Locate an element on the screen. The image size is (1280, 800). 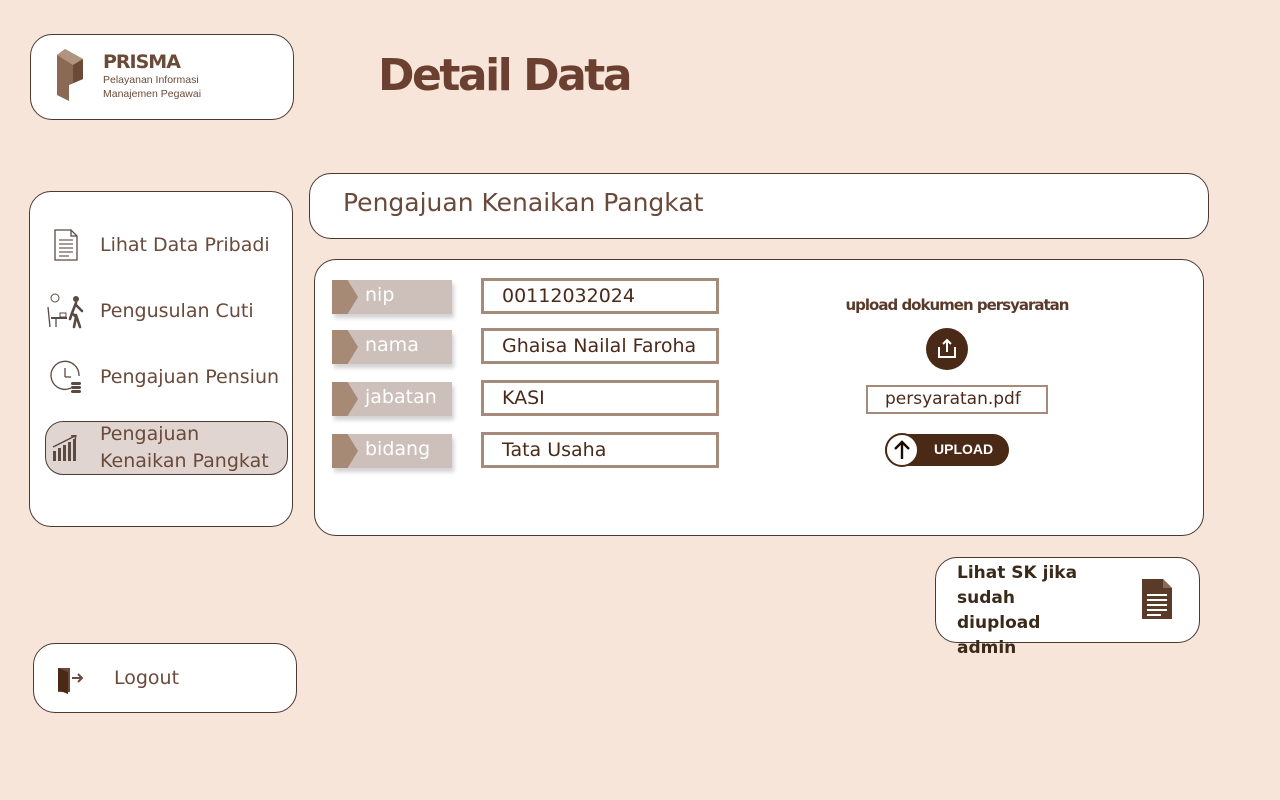
door-exit-icon is located at coordinates (70, 682).